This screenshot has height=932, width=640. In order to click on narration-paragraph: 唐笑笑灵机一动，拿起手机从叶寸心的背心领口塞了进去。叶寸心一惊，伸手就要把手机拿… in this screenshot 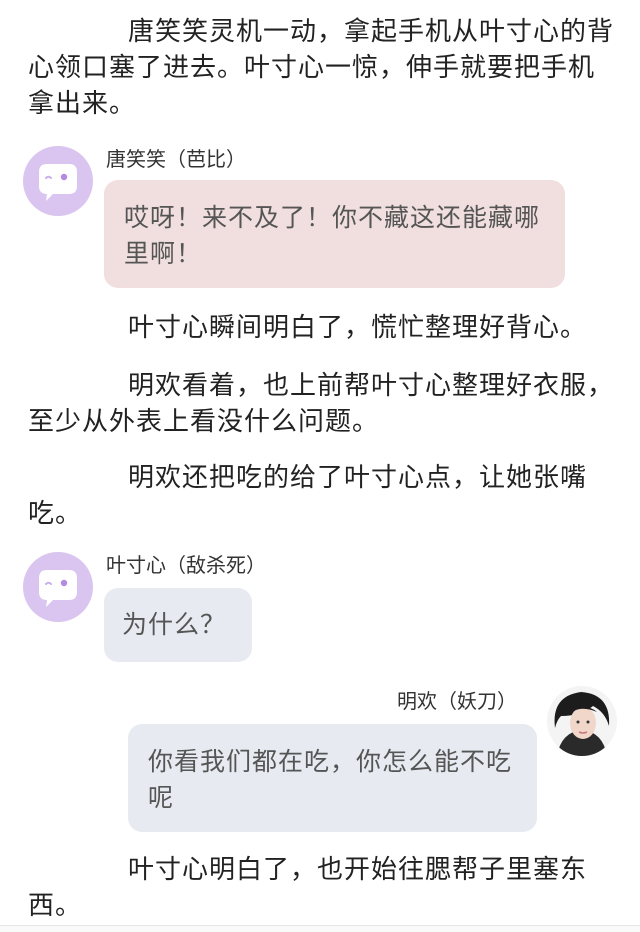, I will do `click(321, 68)`.